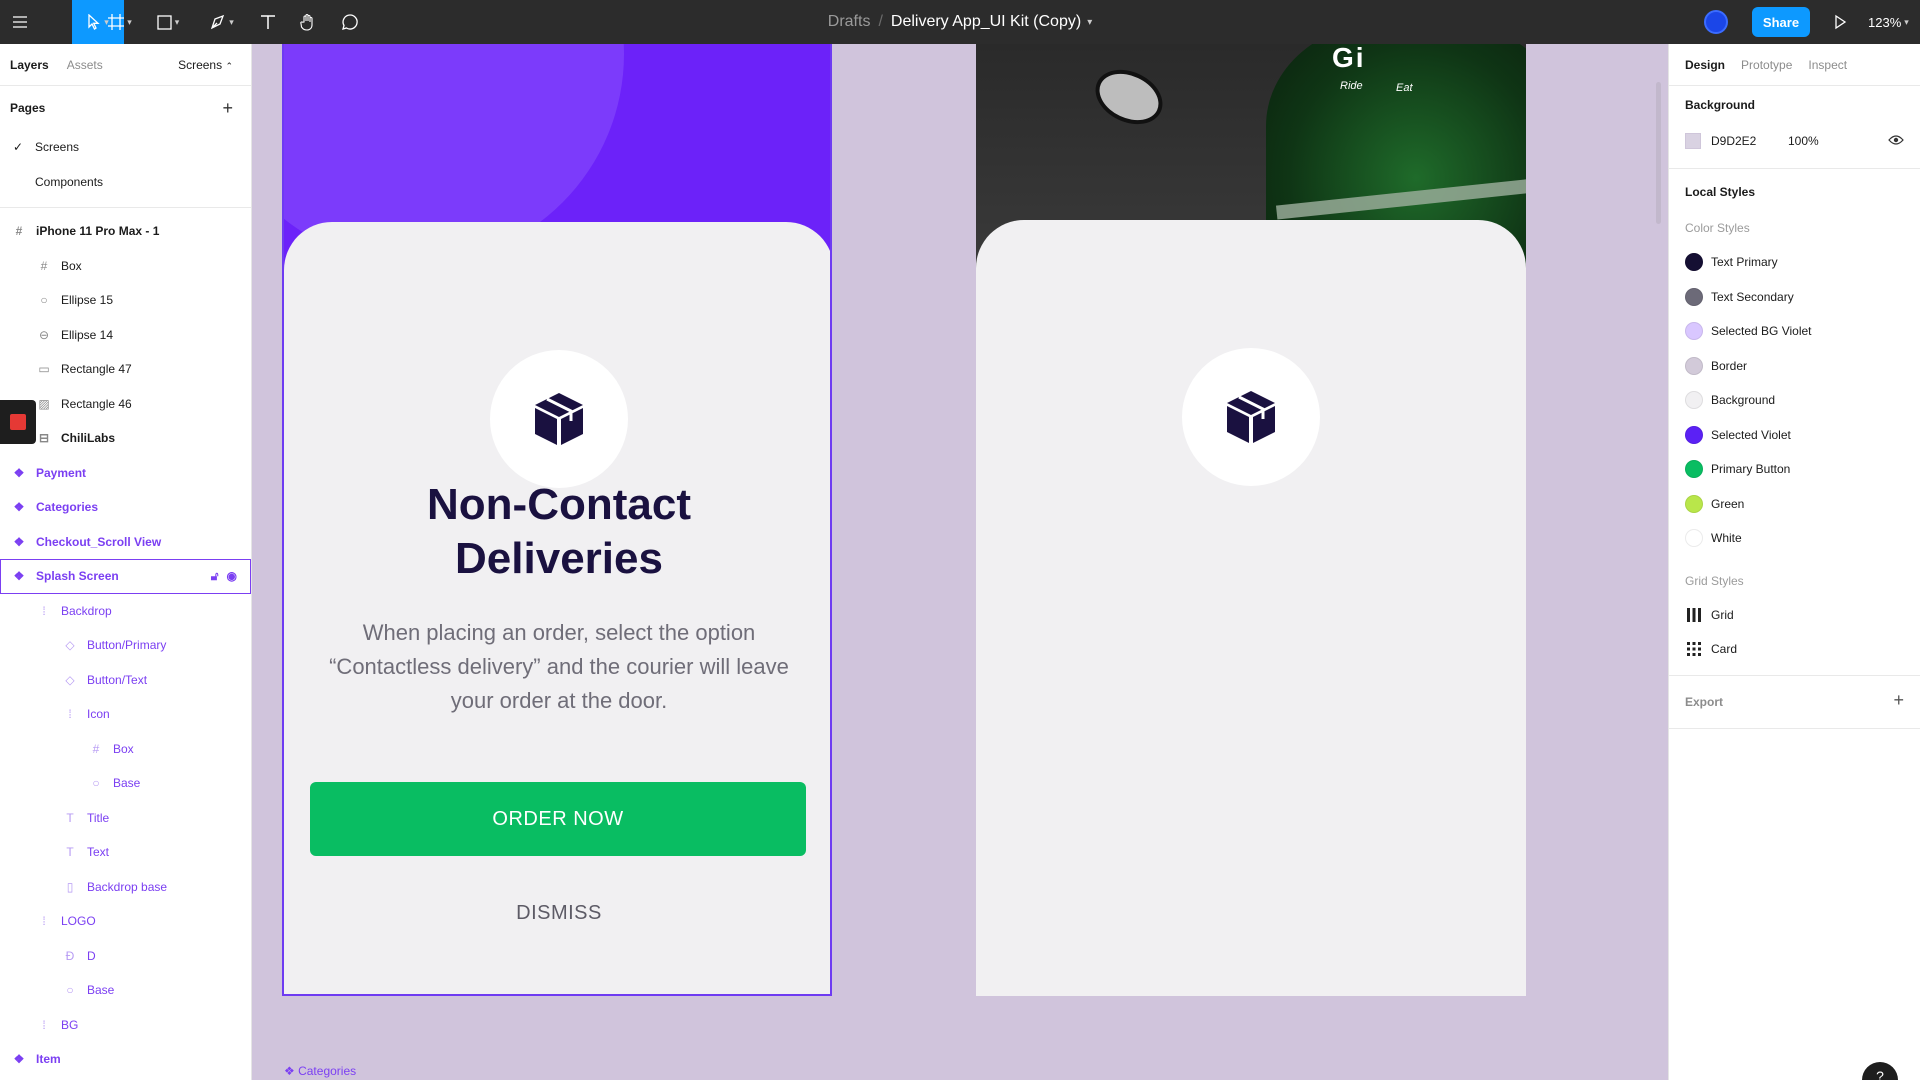  Describe the element at coordinates (1794, 538) in the screenshot. I see `color-style-row: White` at that location.